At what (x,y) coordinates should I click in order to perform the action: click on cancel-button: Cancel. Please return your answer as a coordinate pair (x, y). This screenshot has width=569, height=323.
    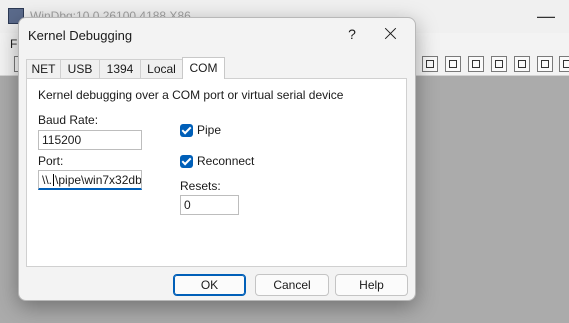
    Looking at the image, I should click on (292, 285).